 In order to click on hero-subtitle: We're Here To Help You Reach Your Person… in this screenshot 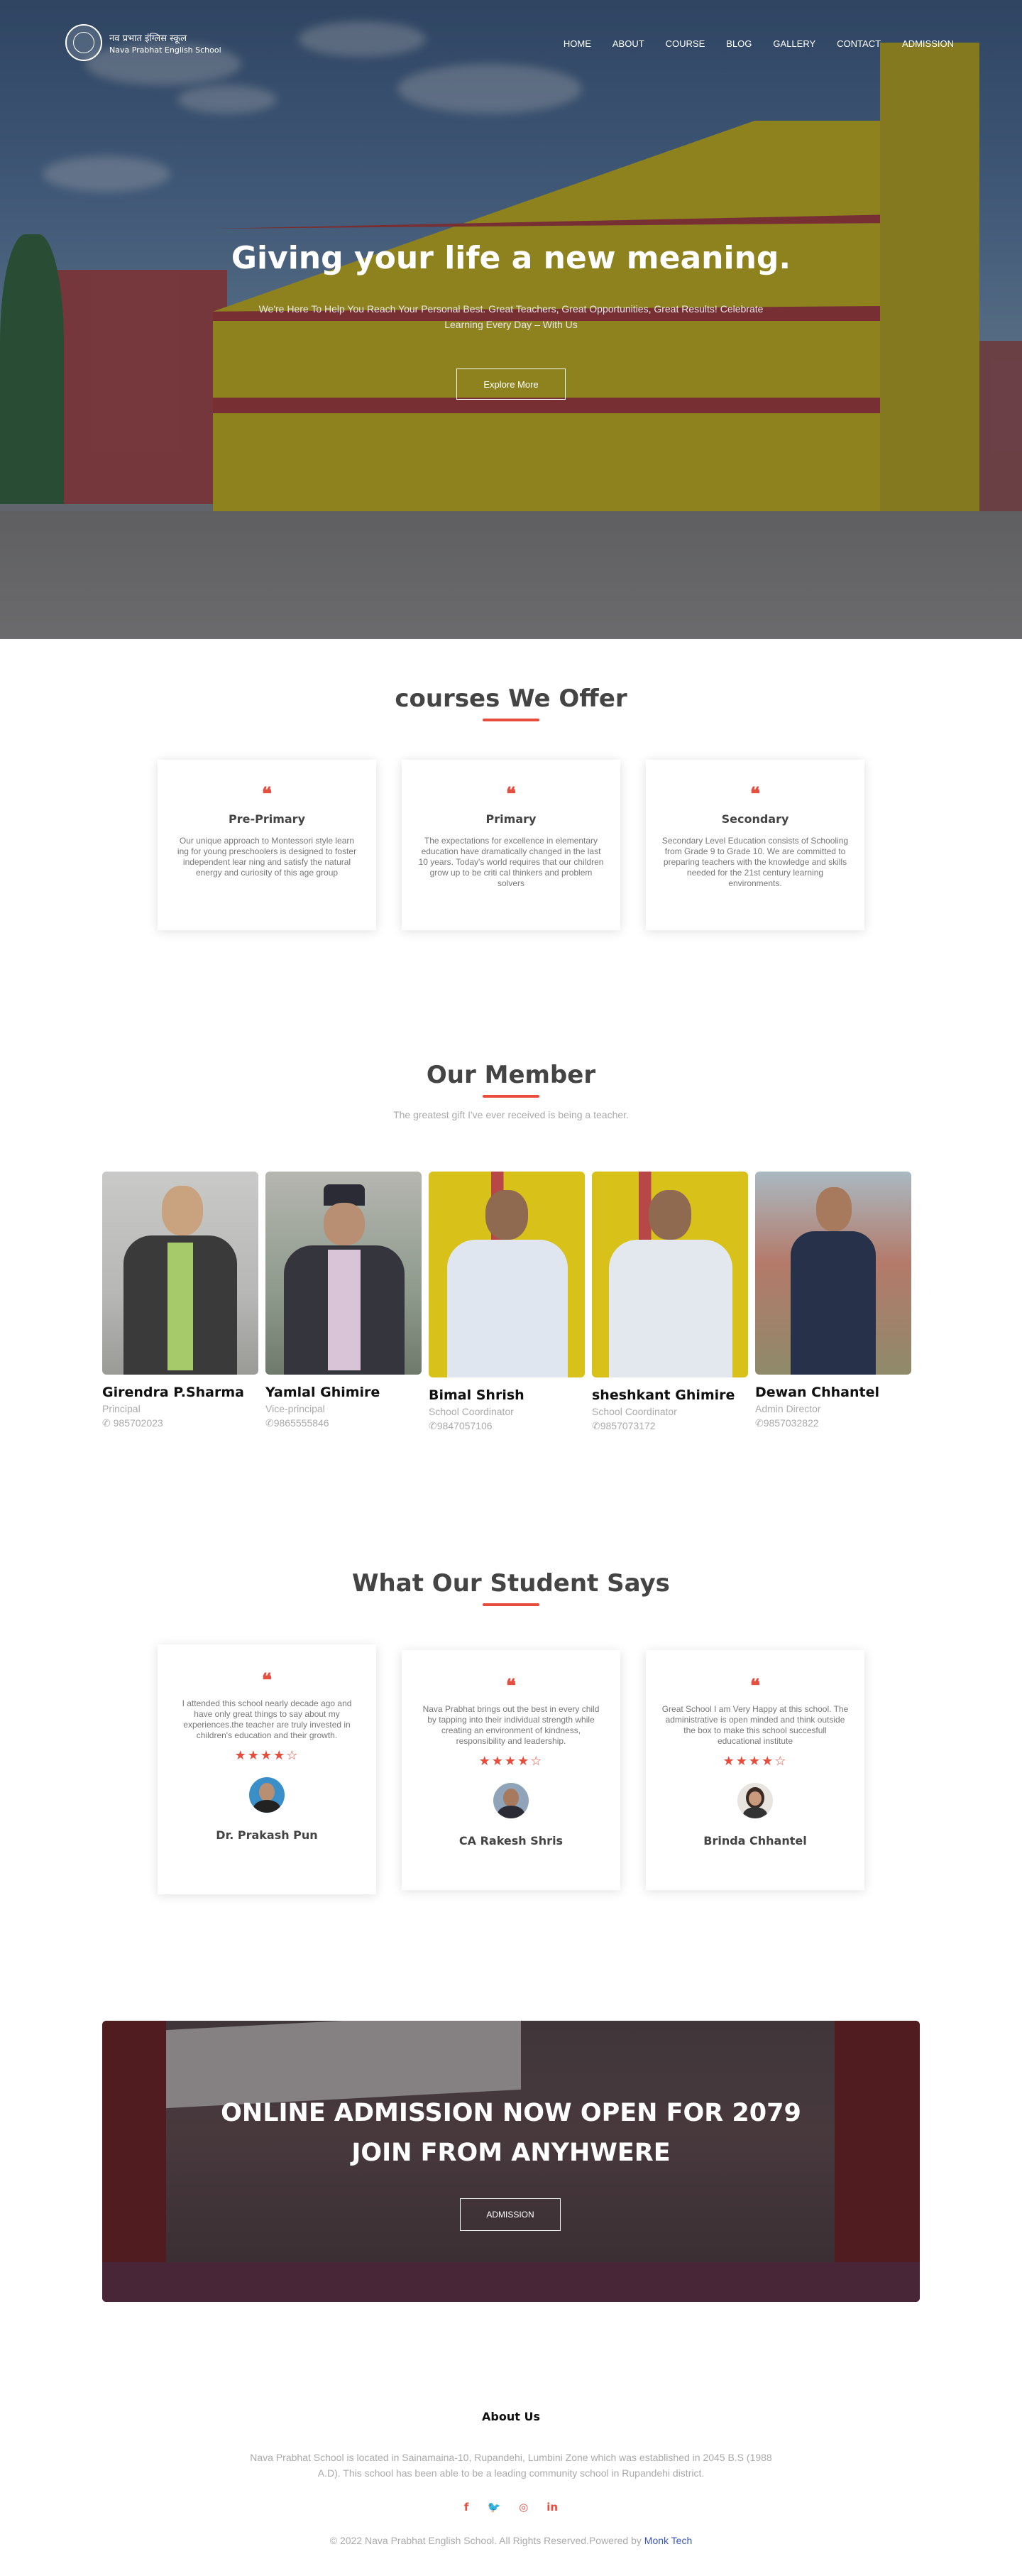, I will do `click(511, 316)`.